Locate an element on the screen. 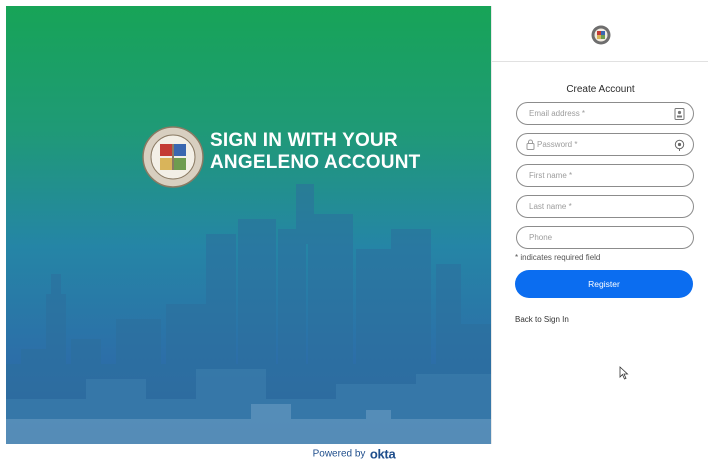 The image size is (708, 463). password-field: Password * is located at coordinates (605, 144).